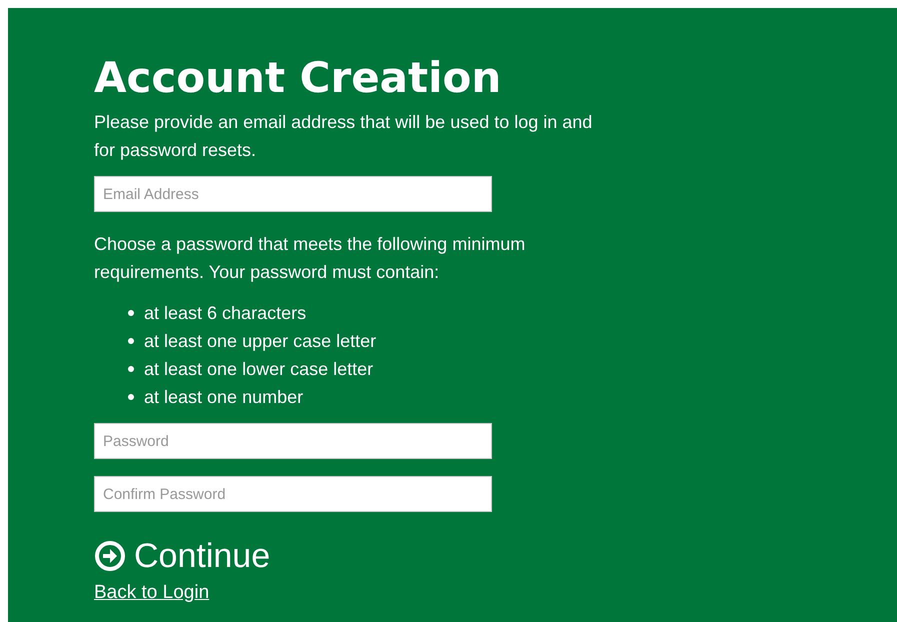 The image size is (897, 622). I want to click on page-title: Account Creation, so click(298, 78).